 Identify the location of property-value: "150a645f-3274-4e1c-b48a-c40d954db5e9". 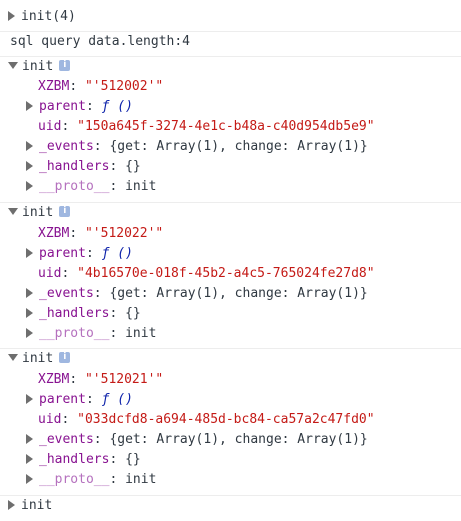
(226, 126).